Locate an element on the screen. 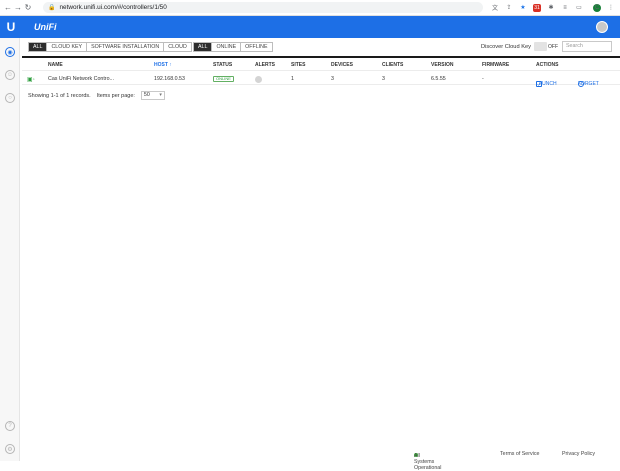 Image resolution: width=620 pixels, height=471 pixels. user-avatar is located at coordinates (602, 27).